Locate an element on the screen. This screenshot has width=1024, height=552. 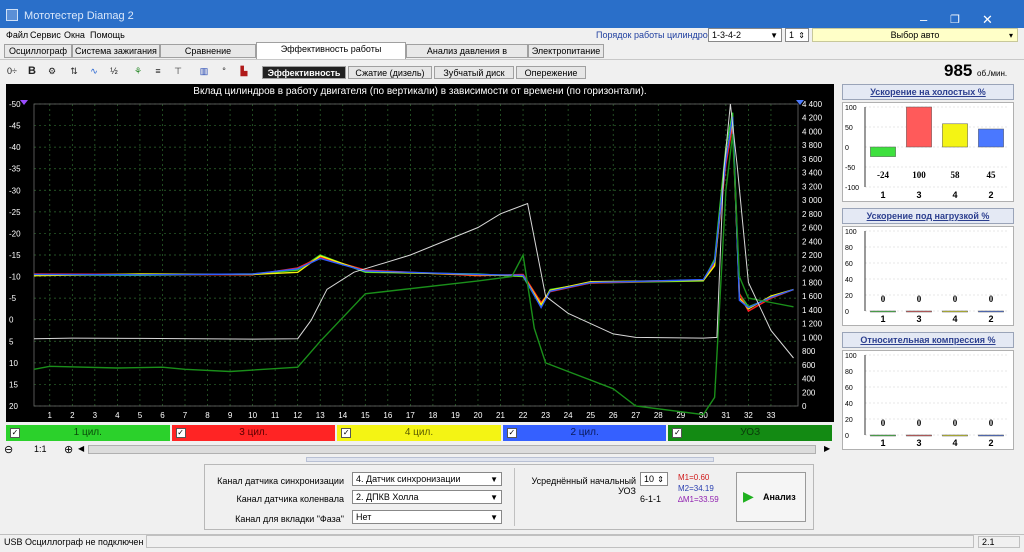
tab-cylinder-efficiency: Эффективность работы цилиндров is located at coordinates (331, 54).